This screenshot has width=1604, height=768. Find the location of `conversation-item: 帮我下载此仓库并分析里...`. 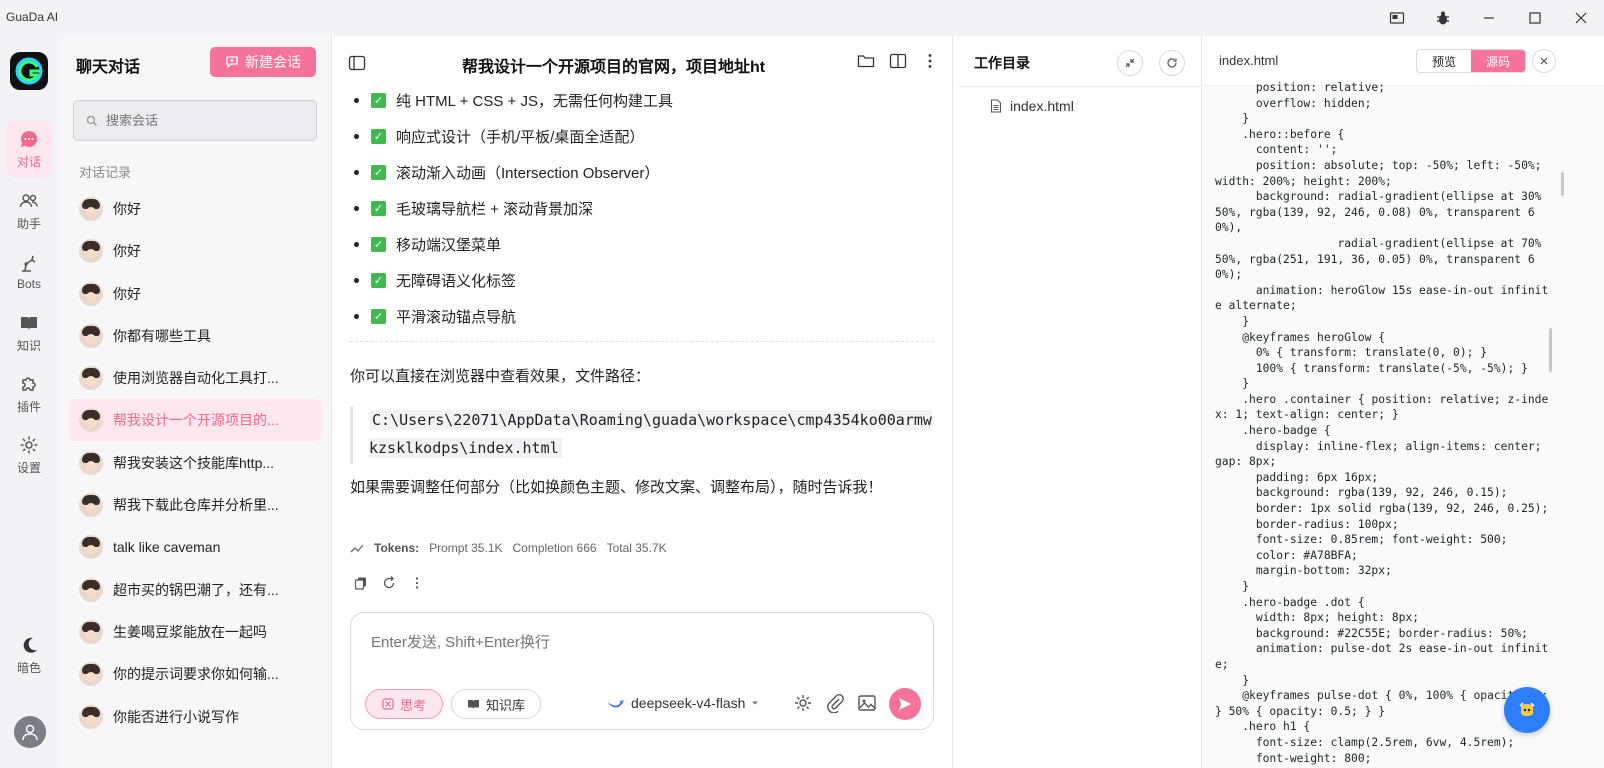

conversation-item: 帮我下载此仓库并分析里... is located at coordinates (195, 505).